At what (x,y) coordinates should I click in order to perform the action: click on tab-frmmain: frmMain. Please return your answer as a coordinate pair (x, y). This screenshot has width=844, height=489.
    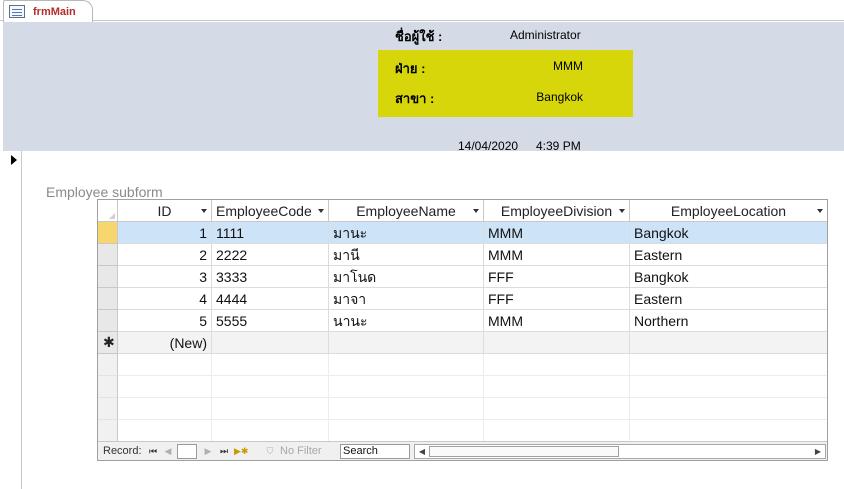
    Looking at the image, I should click on (48, 11).